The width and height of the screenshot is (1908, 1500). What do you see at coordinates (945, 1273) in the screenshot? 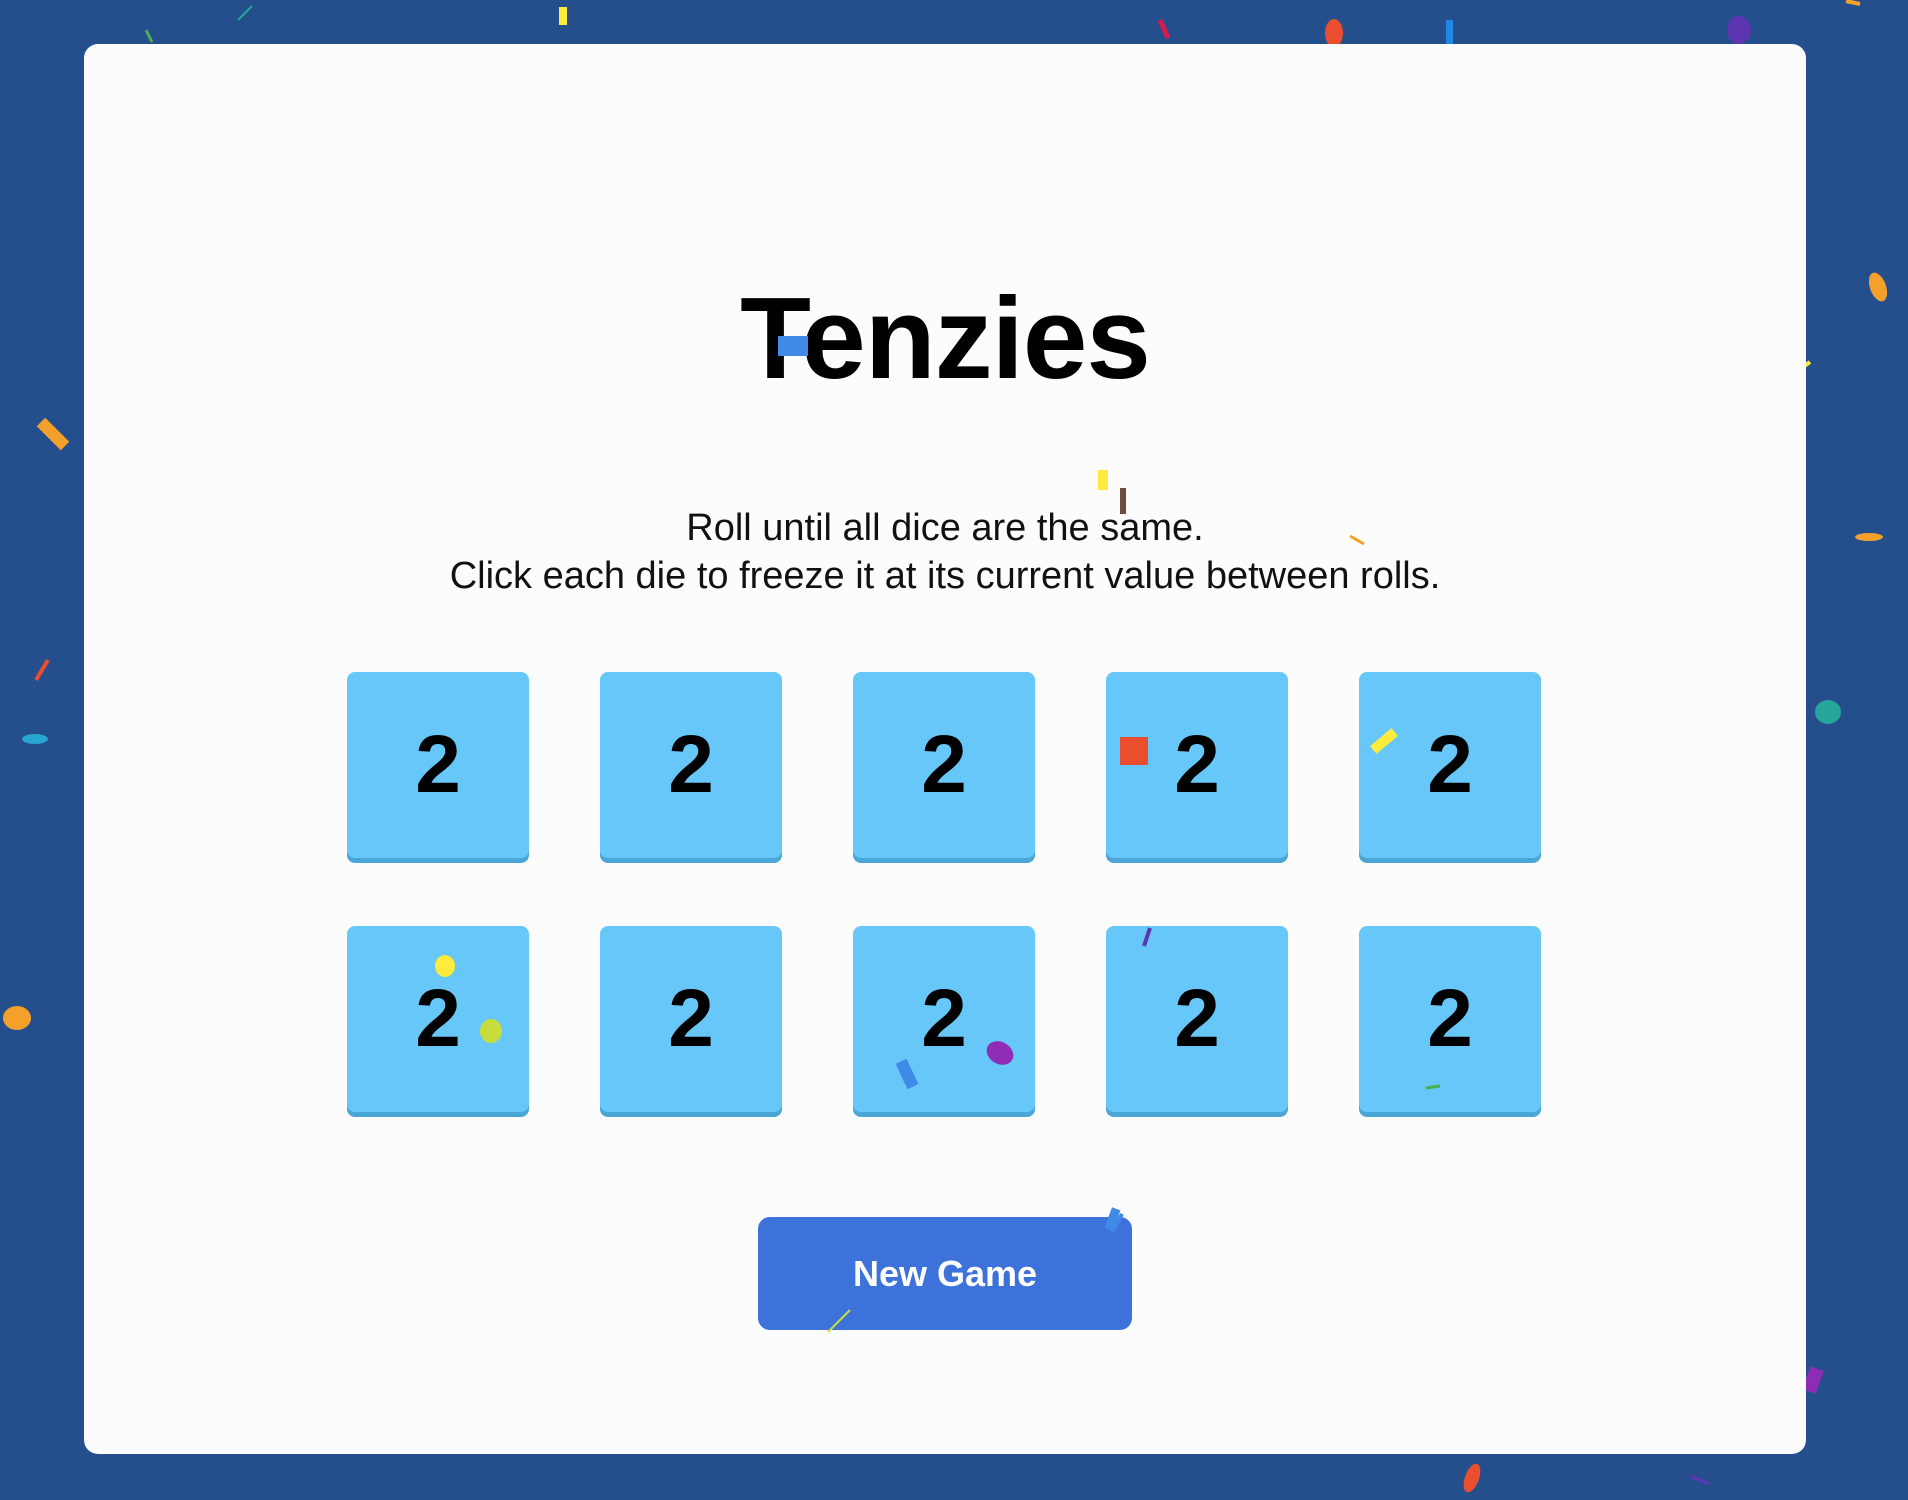
I see `new-game-button: New Game` at bounding box center [945, 1273].